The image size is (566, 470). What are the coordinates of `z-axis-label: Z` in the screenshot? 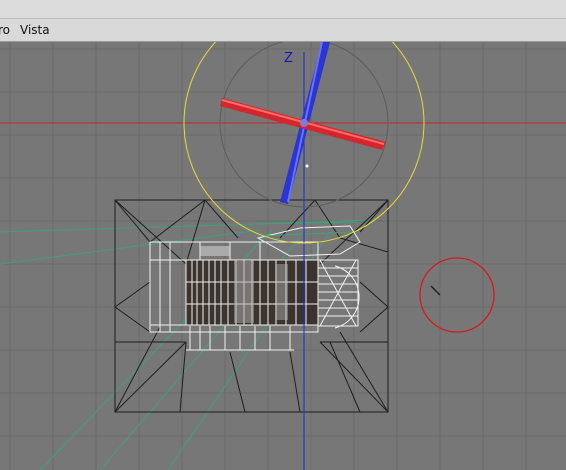 It's located at (288, 58).